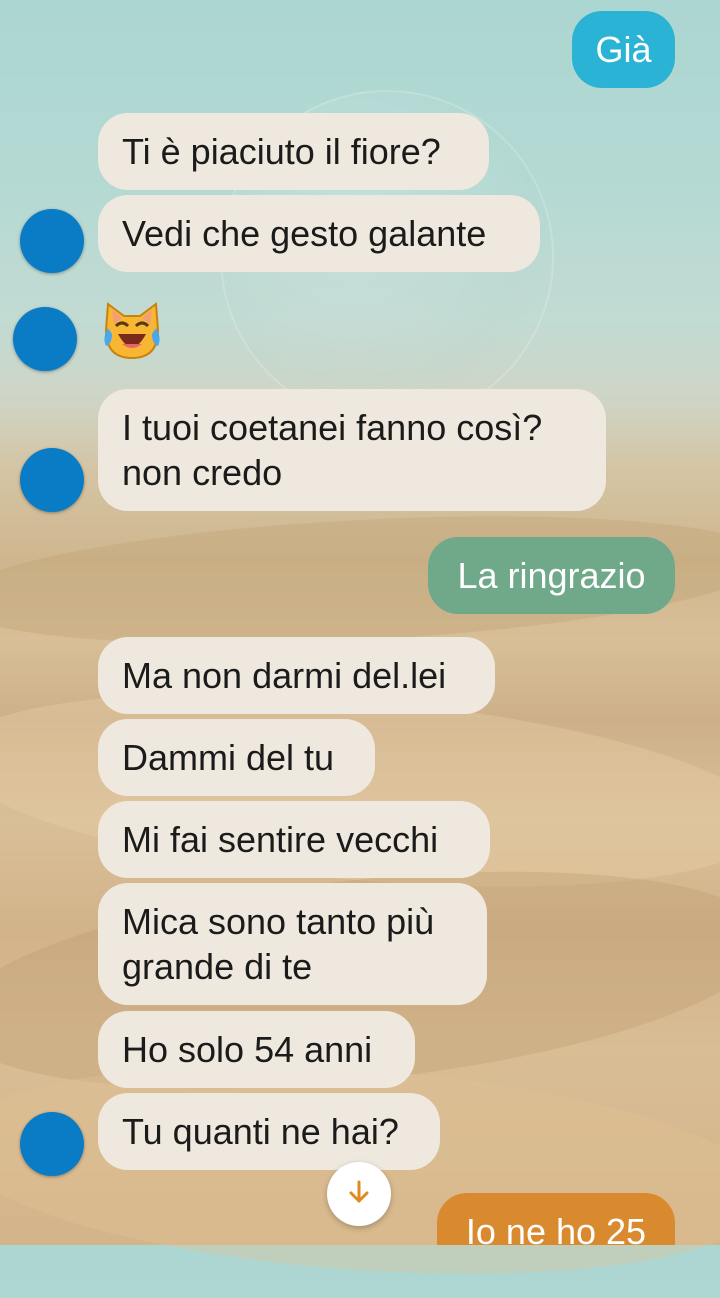 The height and width of the screenshot is (1298, 720). What do you see at coordinates (292, 944) in the screenshot?
I see `message-incoming: Mica sono tanto più grande di te` at bounding box center [292, 944].